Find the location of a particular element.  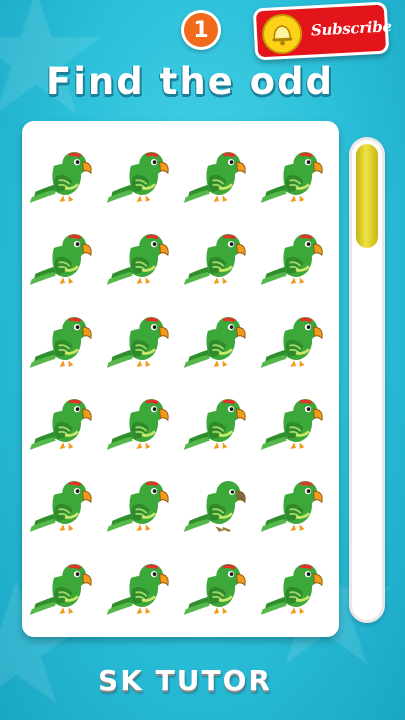

subscribe-label: Subscribe is located at coordinates (351, 28).